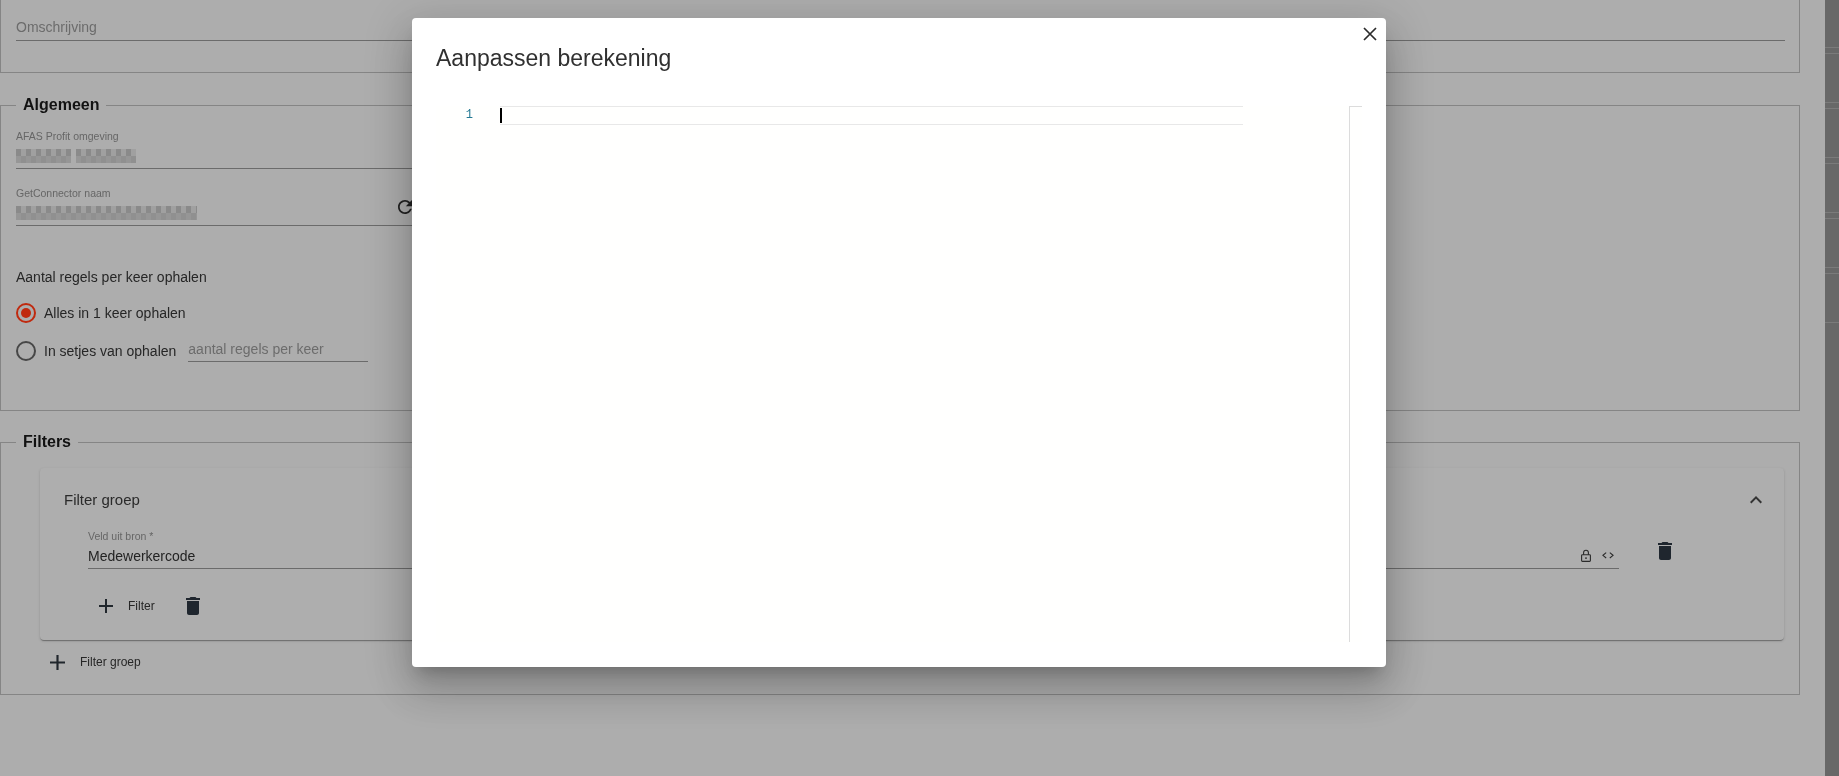  What do you see at coordinates (47, 442) in the screenshot?
I see `section-legend: Filters` at bounding box center [47, 442].